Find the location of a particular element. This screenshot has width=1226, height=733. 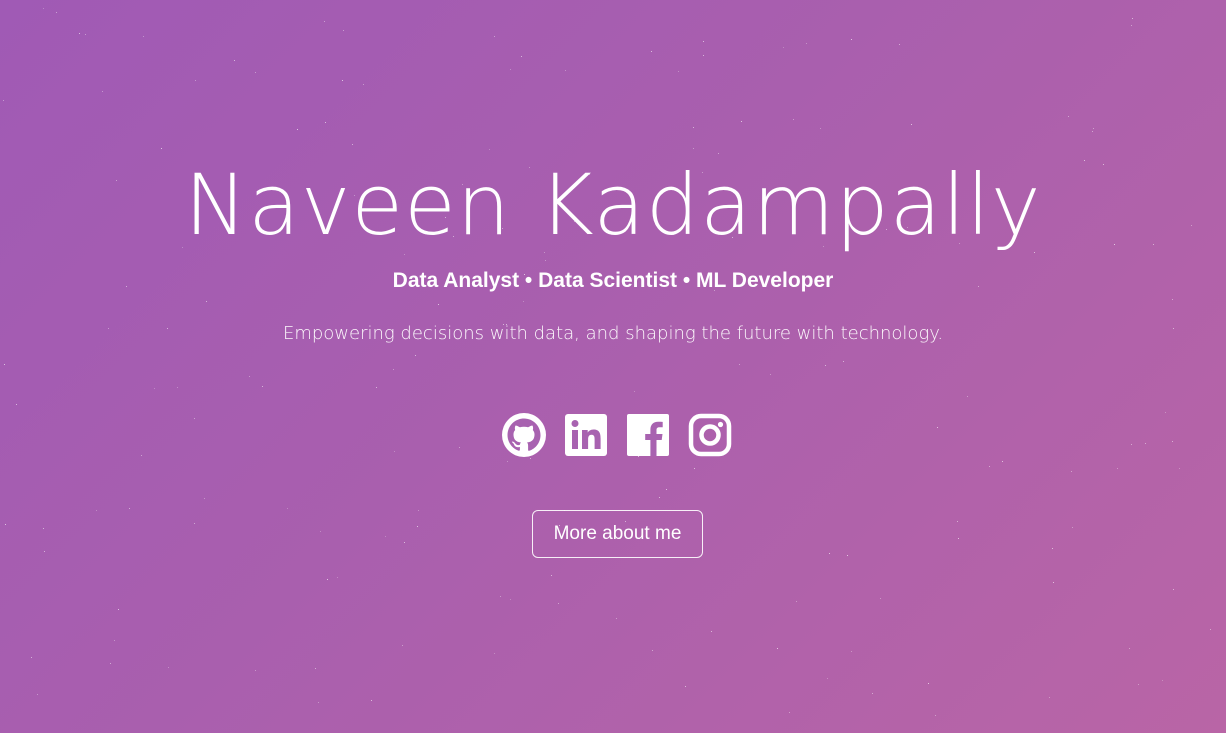

linkedin-icon is located at coordinates (586, 435).